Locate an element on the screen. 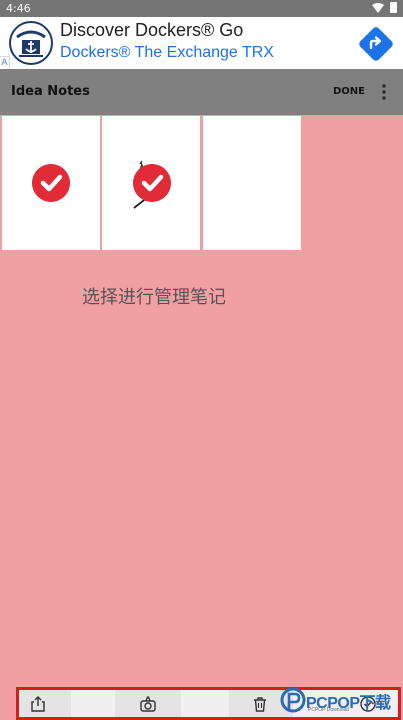 The image size is (403, 720). share-icon is located at coordinates (38, 704).